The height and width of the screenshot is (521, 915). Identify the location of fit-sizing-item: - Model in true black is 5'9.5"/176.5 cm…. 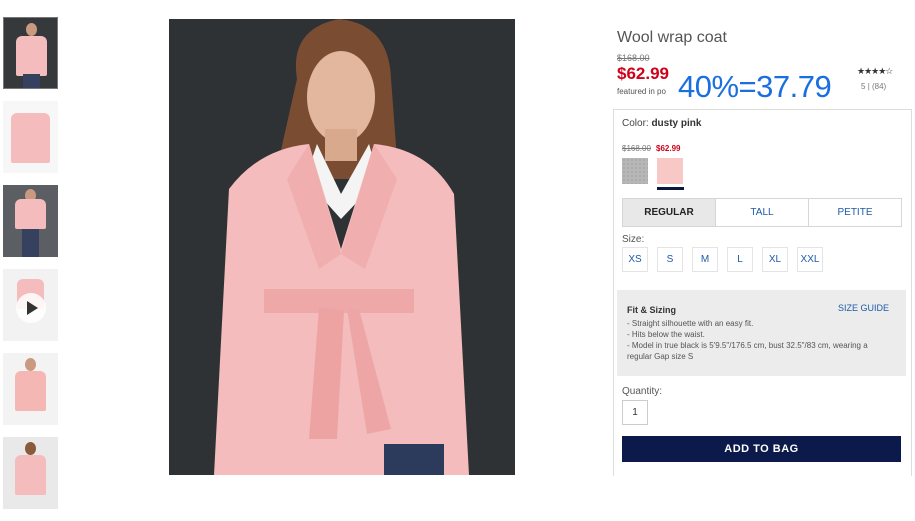
(747, 351).